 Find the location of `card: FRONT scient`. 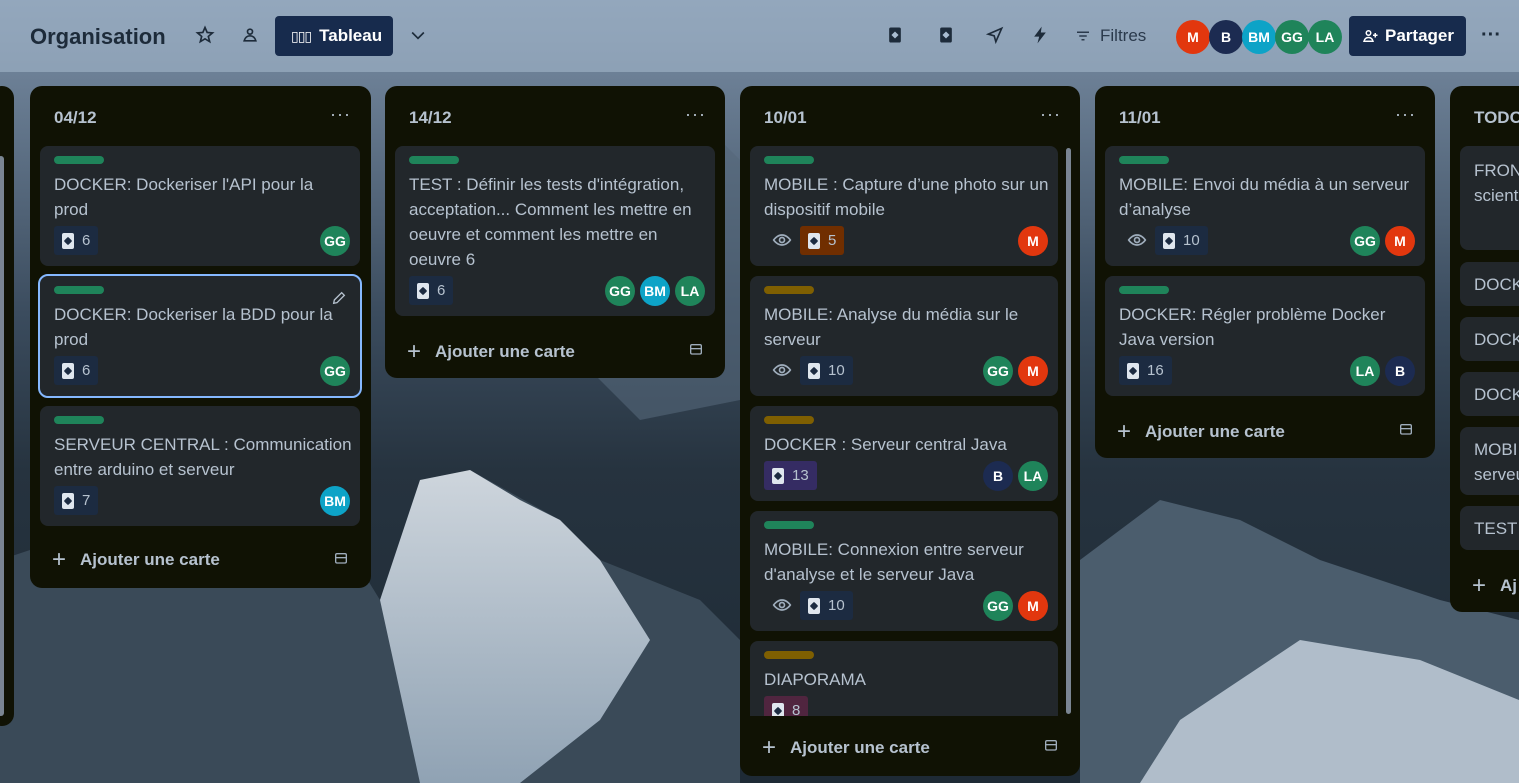

card: FRONT scient is located at coordinates (1489, 198).